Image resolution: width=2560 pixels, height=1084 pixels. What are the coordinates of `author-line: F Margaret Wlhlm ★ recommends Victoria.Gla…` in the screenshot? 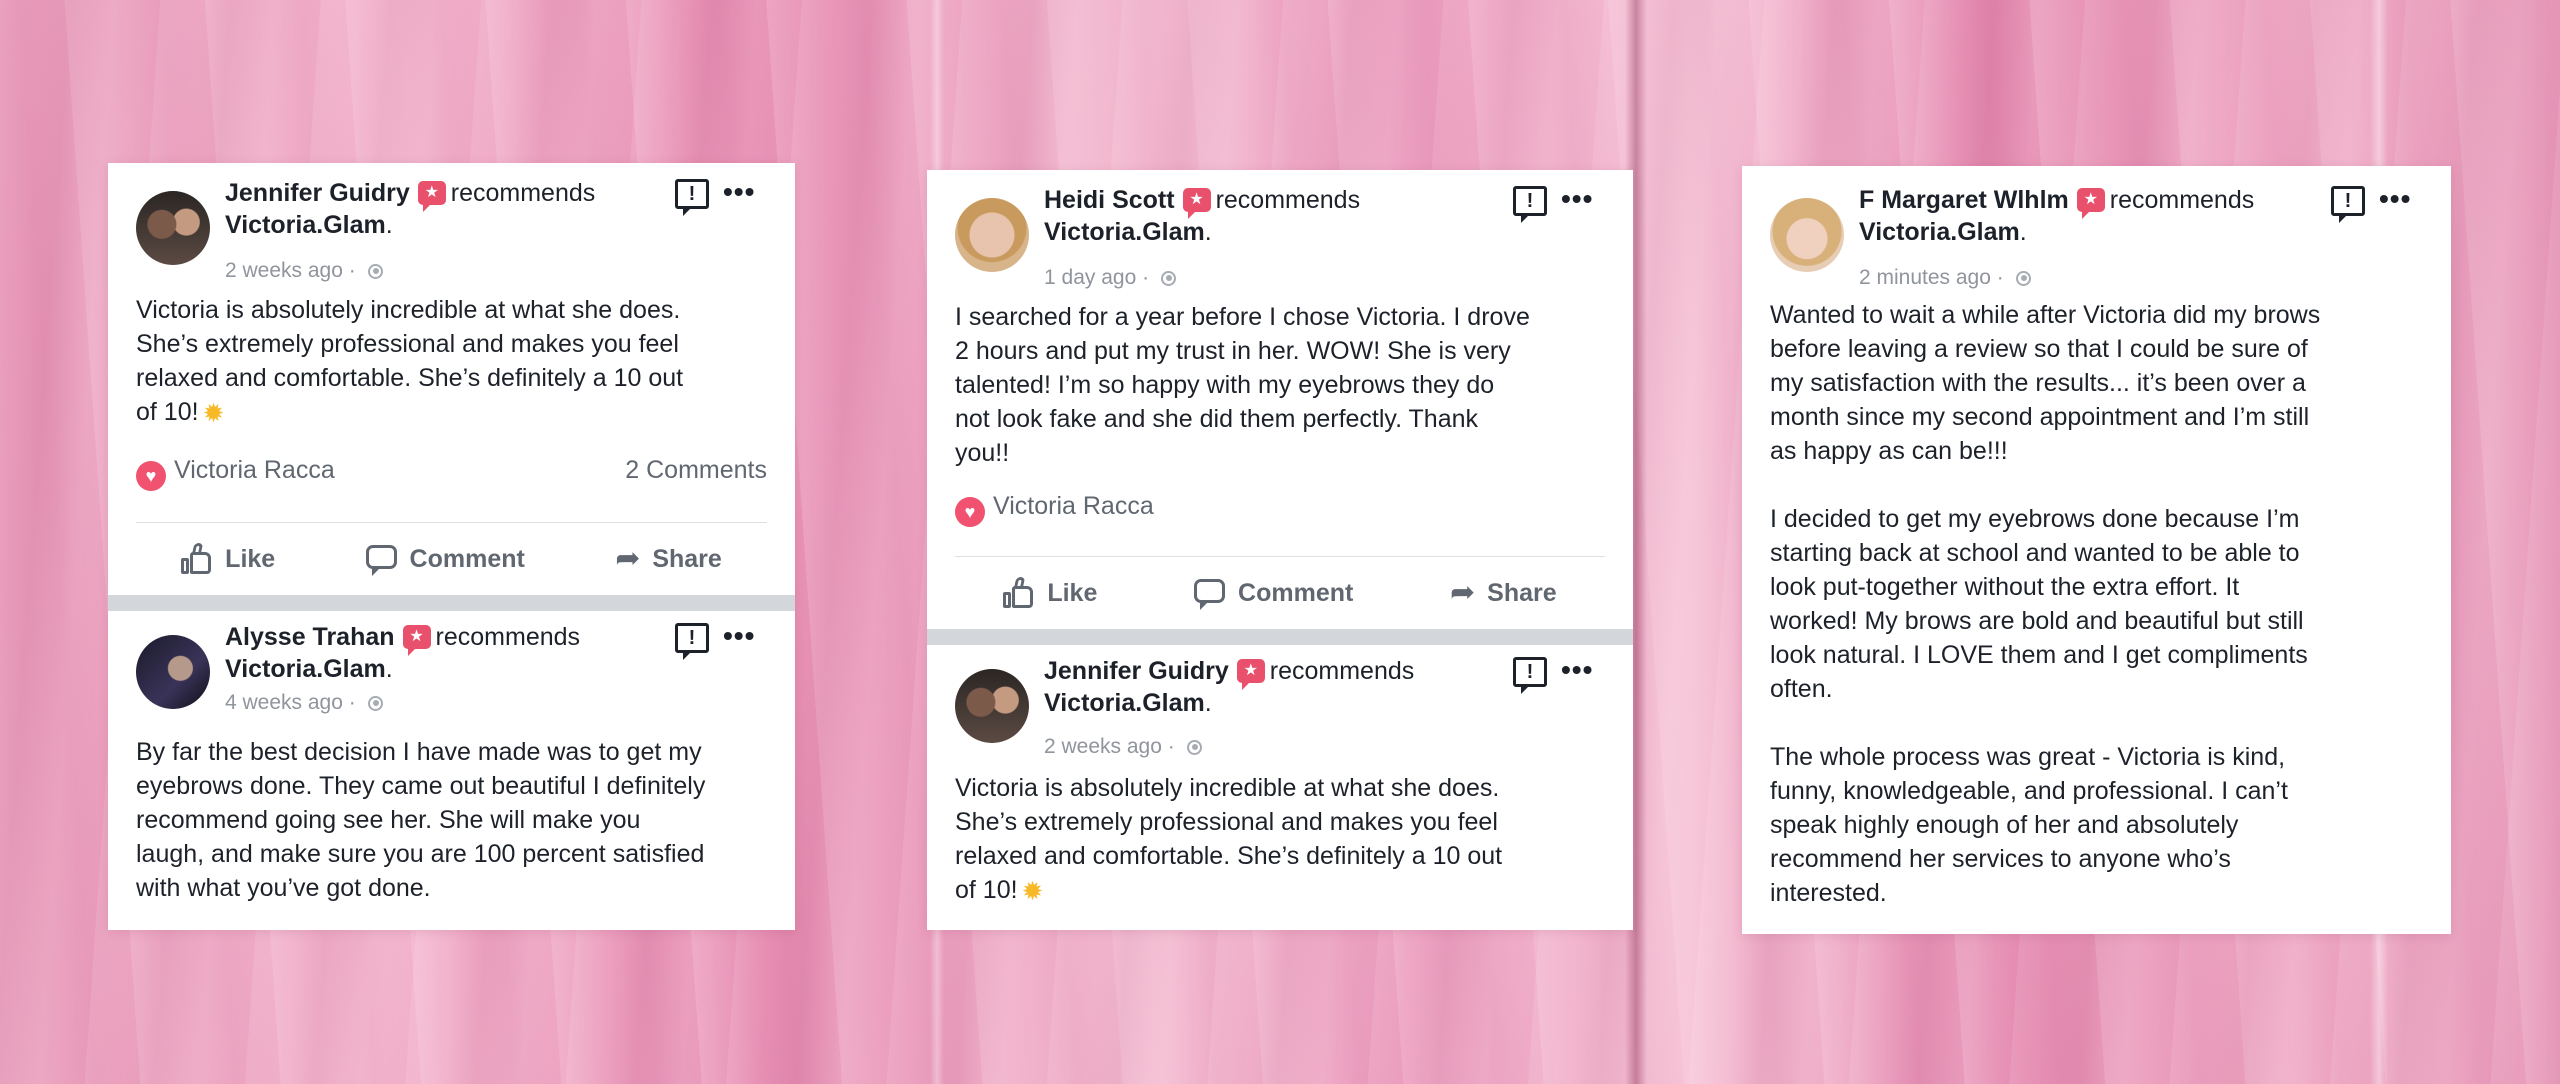 It's located at (2057, 216).